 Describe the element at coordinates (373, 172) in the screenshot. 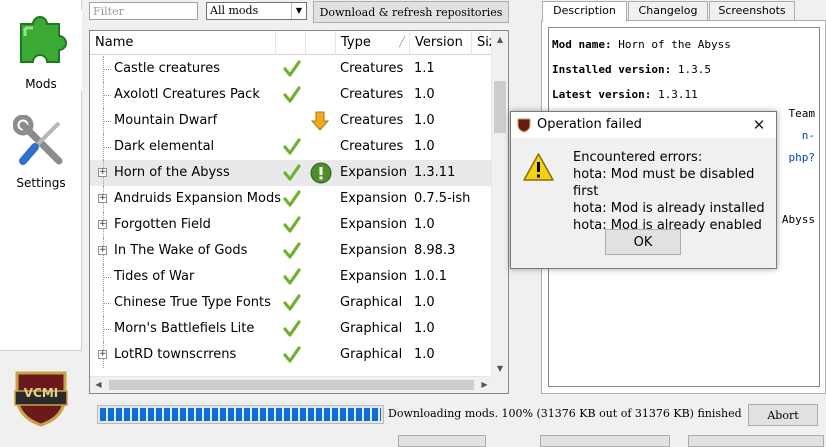

I see `mod-type: Expansion` at that location.